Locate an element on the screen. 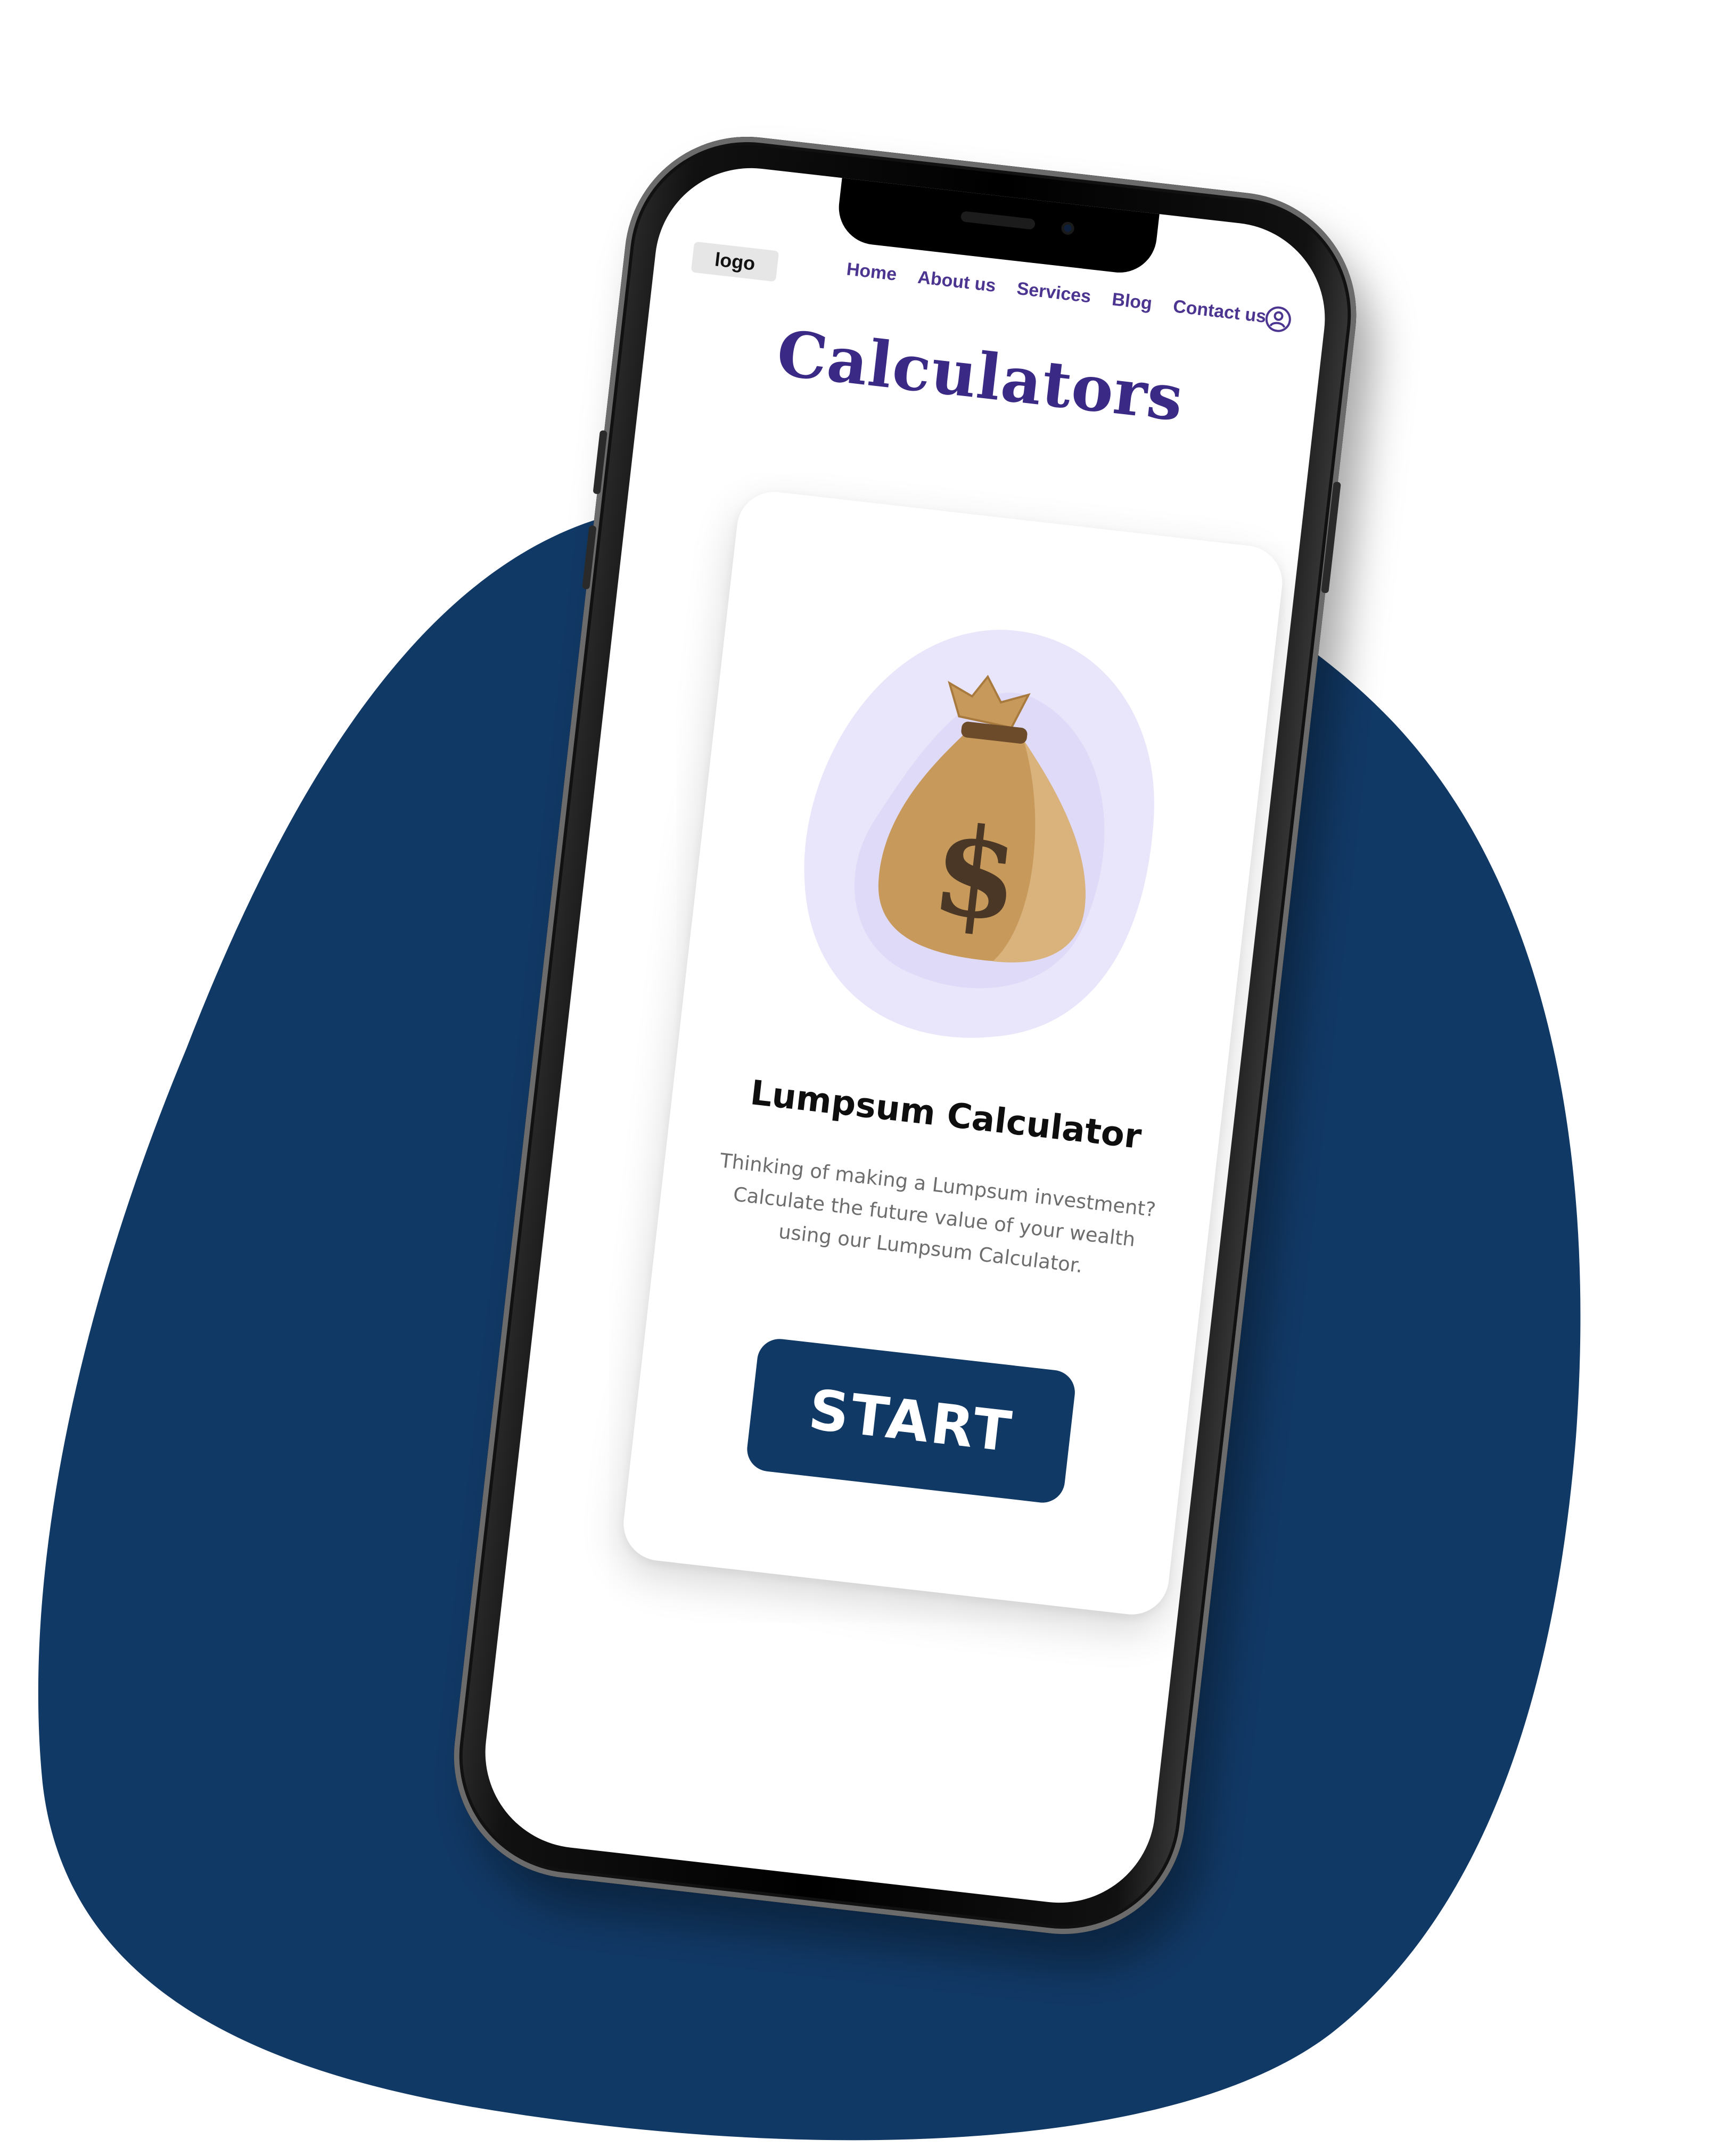  top-nav: Home About us Services Blog Contact us is located at coordinates (1056, 293).